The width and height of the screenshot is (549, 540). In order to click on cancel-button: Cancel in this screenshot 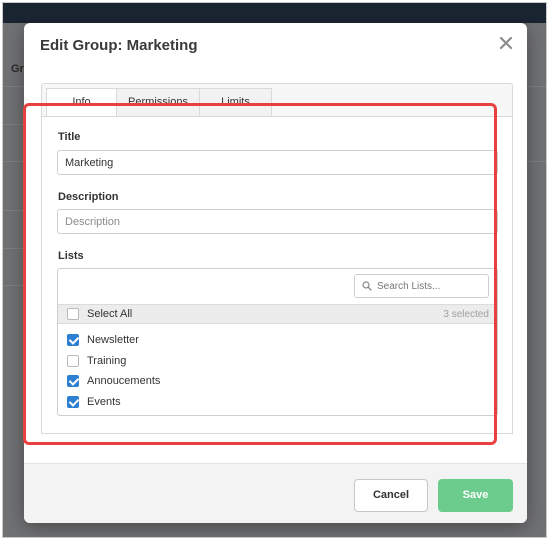, I will do `click(391, 495)`.